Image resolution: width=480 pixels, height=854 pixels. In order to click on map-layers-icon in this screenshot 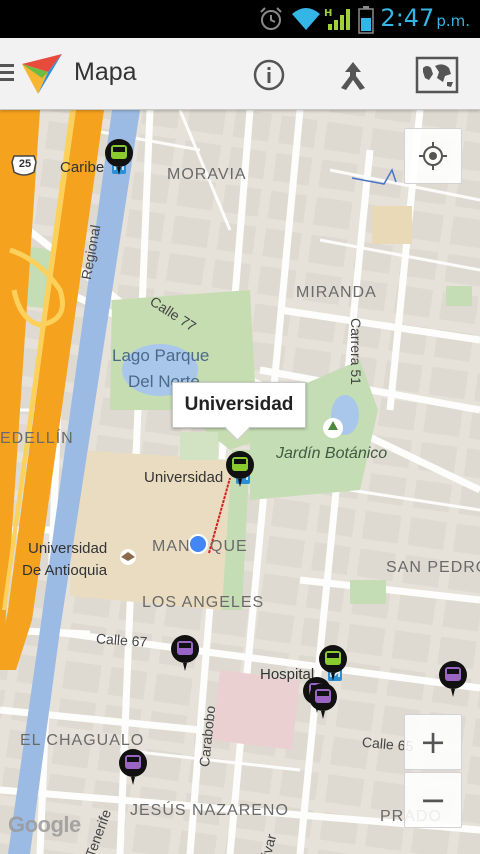, I will do `click(437, 75)`.